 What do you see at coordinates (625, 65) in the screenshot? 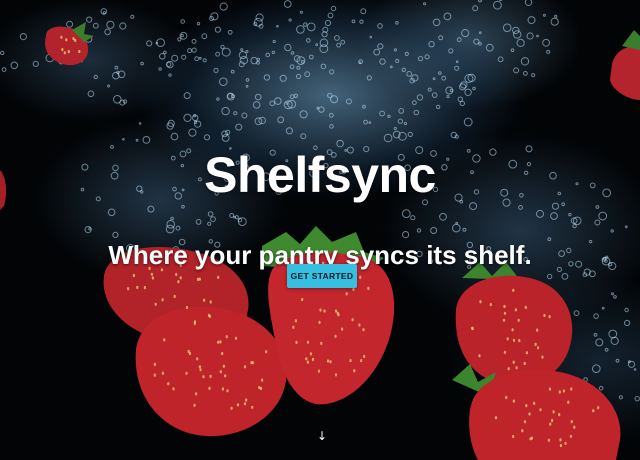
I see `strawberry-top-right` at bounding box center [625, 65].